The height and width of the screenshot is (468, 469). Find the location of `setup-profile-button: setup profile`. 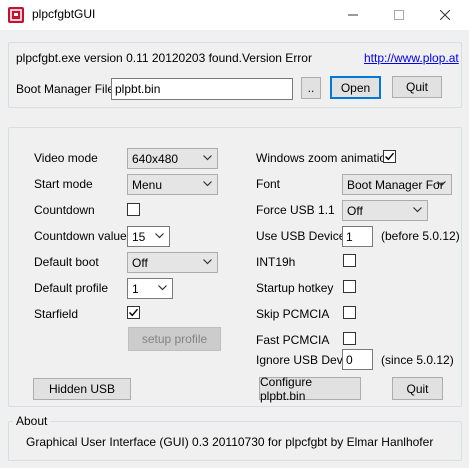

setup-profile-button: setup profile is located at coordinates (174, 339).